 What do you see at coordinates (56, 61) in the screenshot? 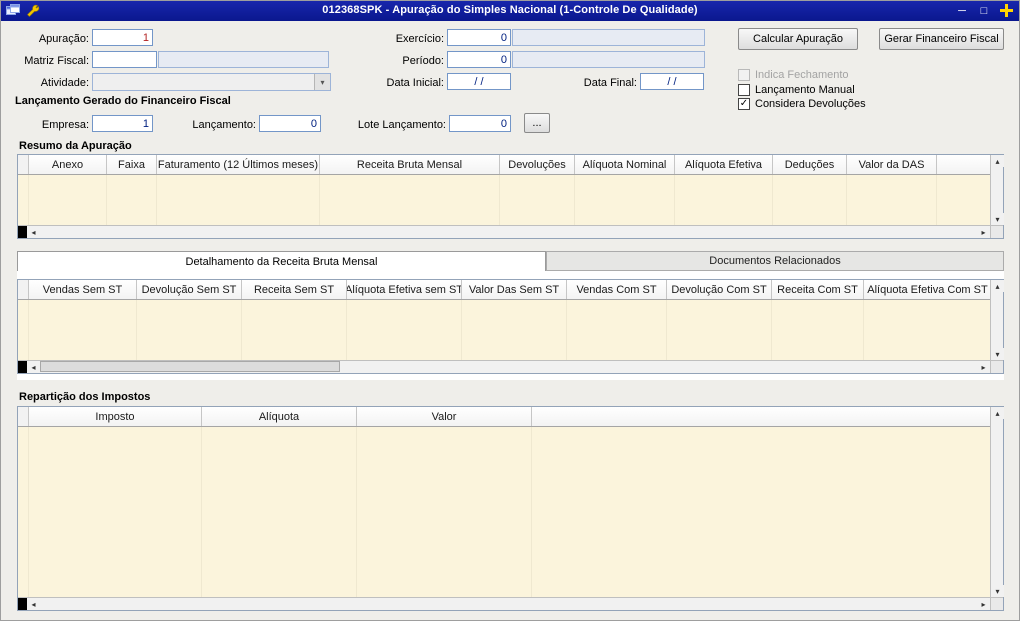
I see `matriz-fiscal-label: Matriz Fiscal:` at bounding box center [56, 61].